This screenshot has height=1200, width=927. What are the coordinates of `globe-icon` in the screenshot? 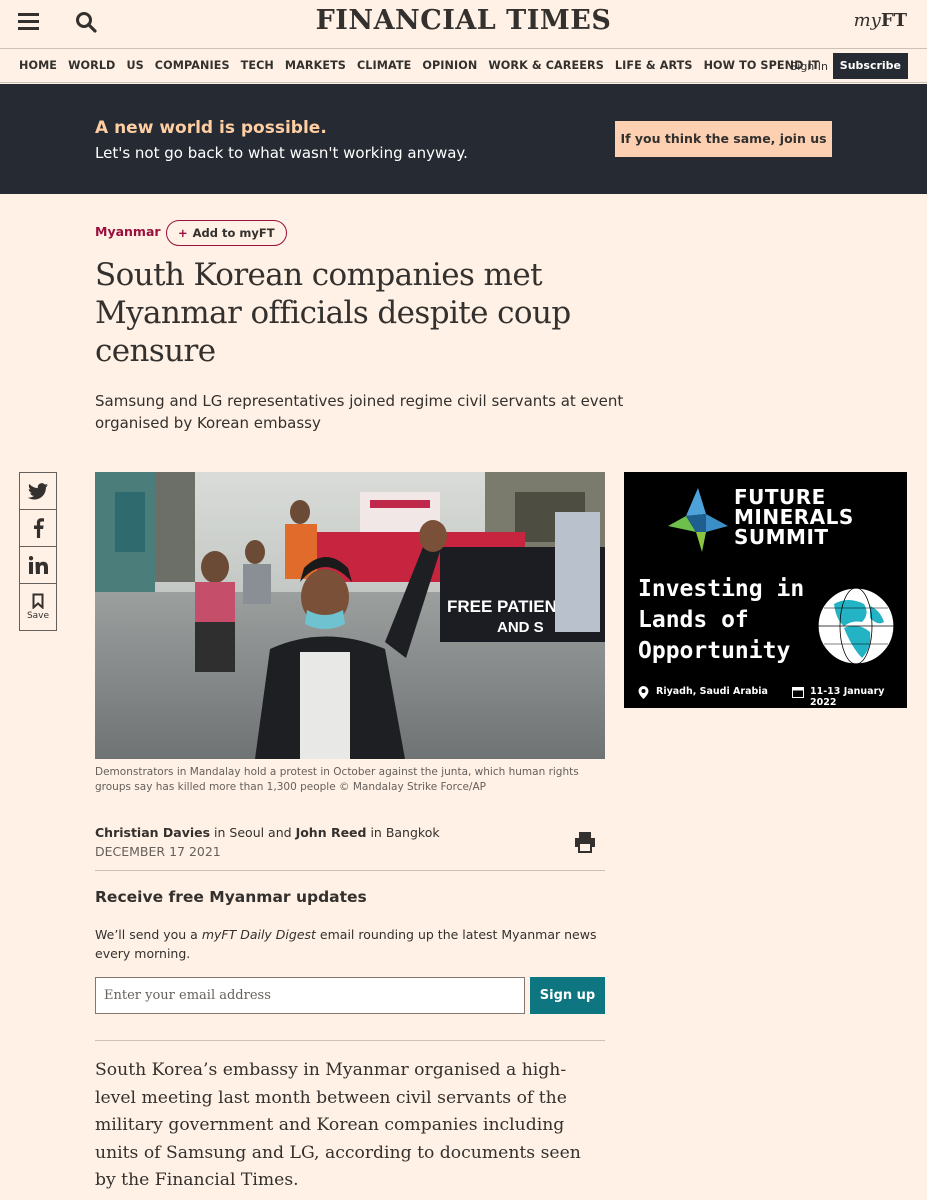 It's located at (856, 626).